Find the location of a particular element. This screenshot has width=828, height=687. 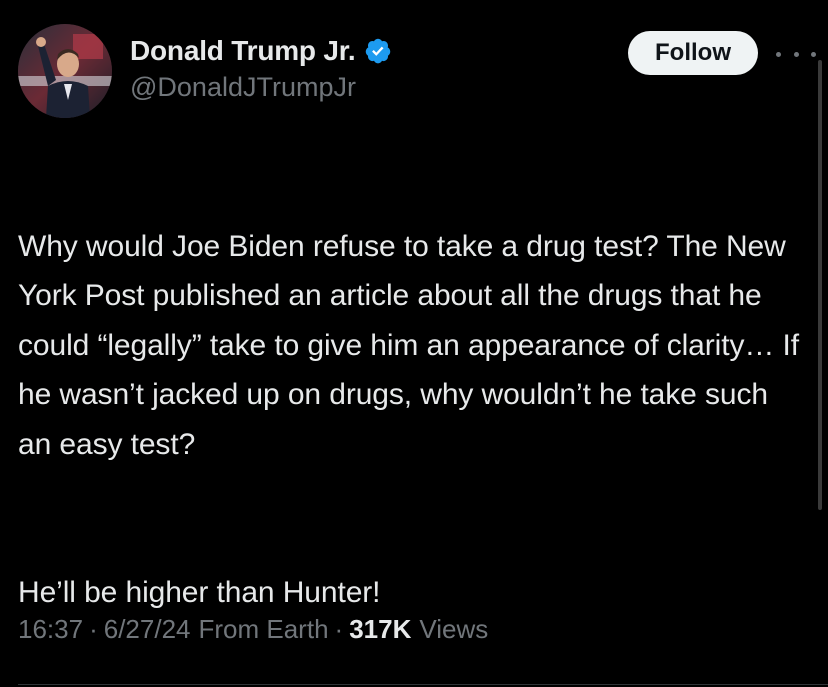

scrollbar is located at coordinates (820, 285).